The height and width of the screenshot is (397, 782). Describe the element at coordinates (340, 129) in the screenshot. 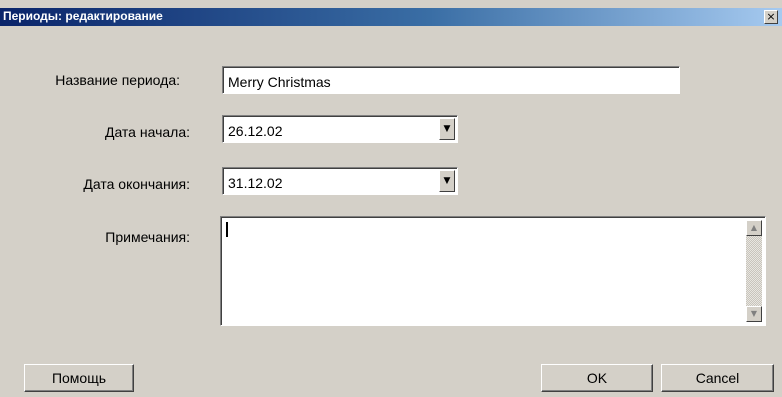

I see `start-date-select: 26.12.02 ▼` at that location.